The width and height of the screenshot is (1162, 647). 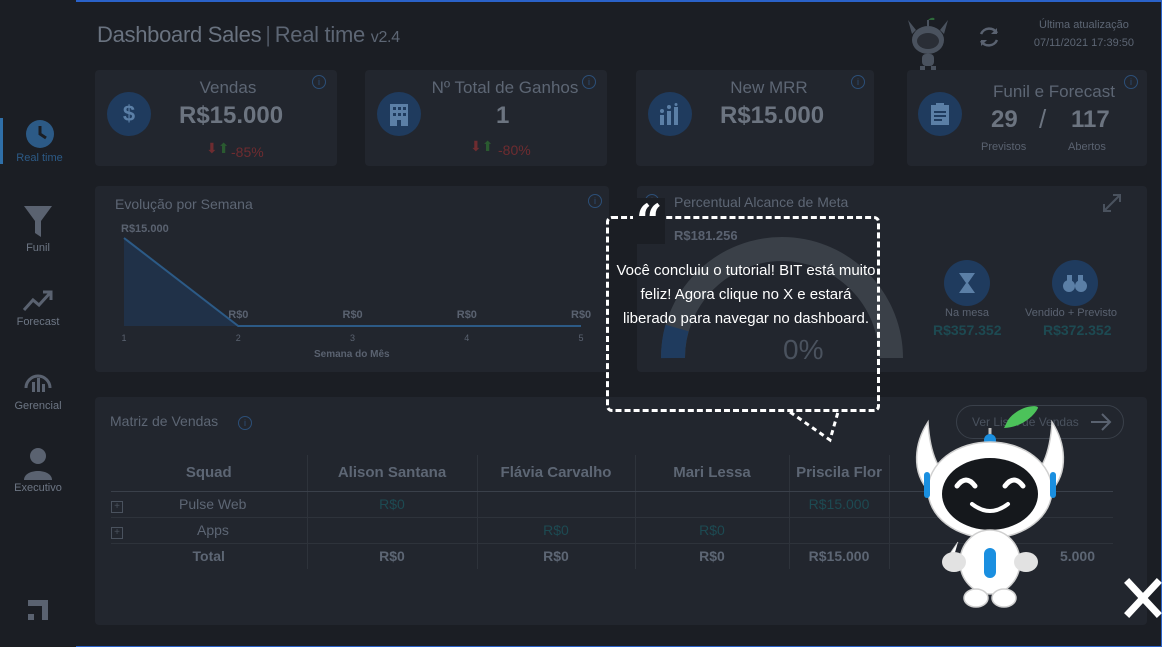 What do you see at coordinates (990, 507) in the screenshot?
I see `bit-mascot-icon` at bounding box center [990, 507].